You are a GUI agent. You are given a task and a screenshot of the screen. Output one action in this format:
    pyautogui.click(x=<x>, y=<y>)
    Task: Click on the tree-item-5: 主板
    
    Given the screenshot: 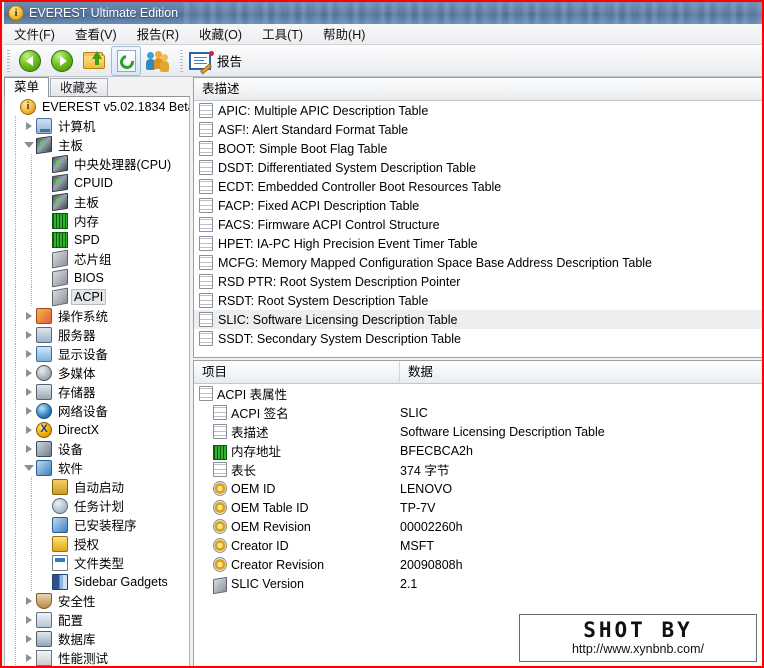 What is the action you would take?
    pyautogui.click(x=97, y=201)
    